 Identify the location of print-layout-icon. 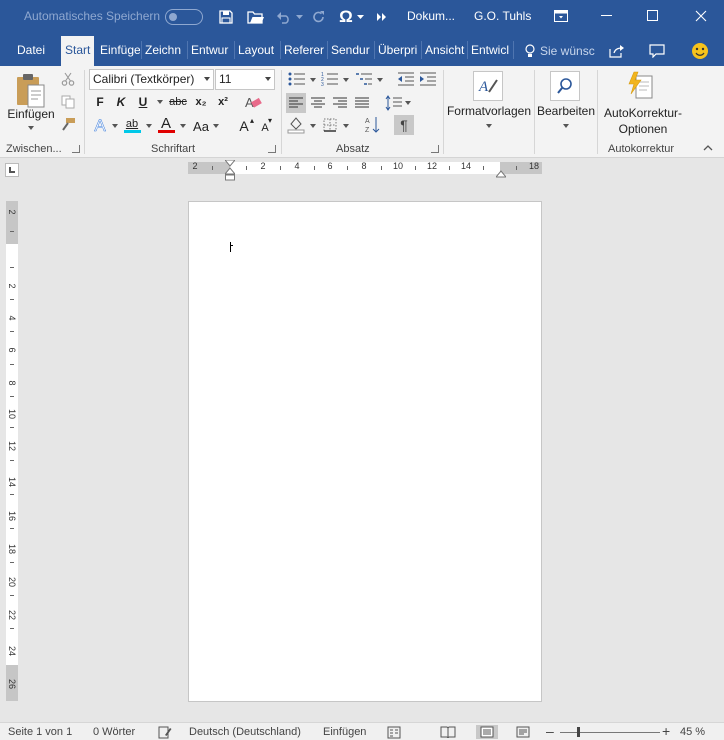
(487, 732).